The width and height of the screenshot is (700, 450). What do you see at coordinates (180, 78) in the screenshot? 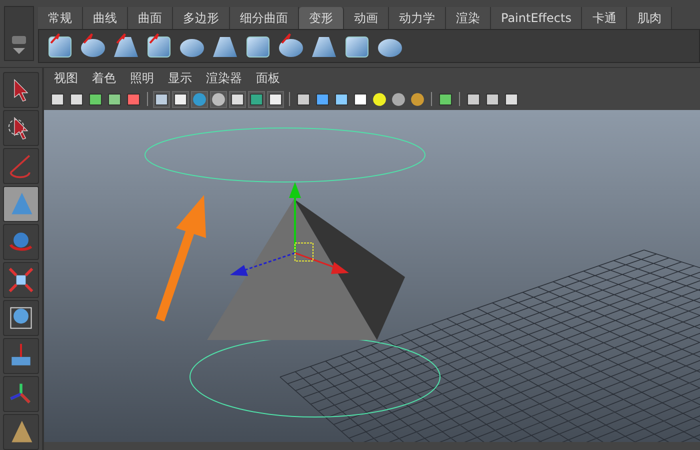
I see `panel-menu: 显示` at bounding box center [180, 78].